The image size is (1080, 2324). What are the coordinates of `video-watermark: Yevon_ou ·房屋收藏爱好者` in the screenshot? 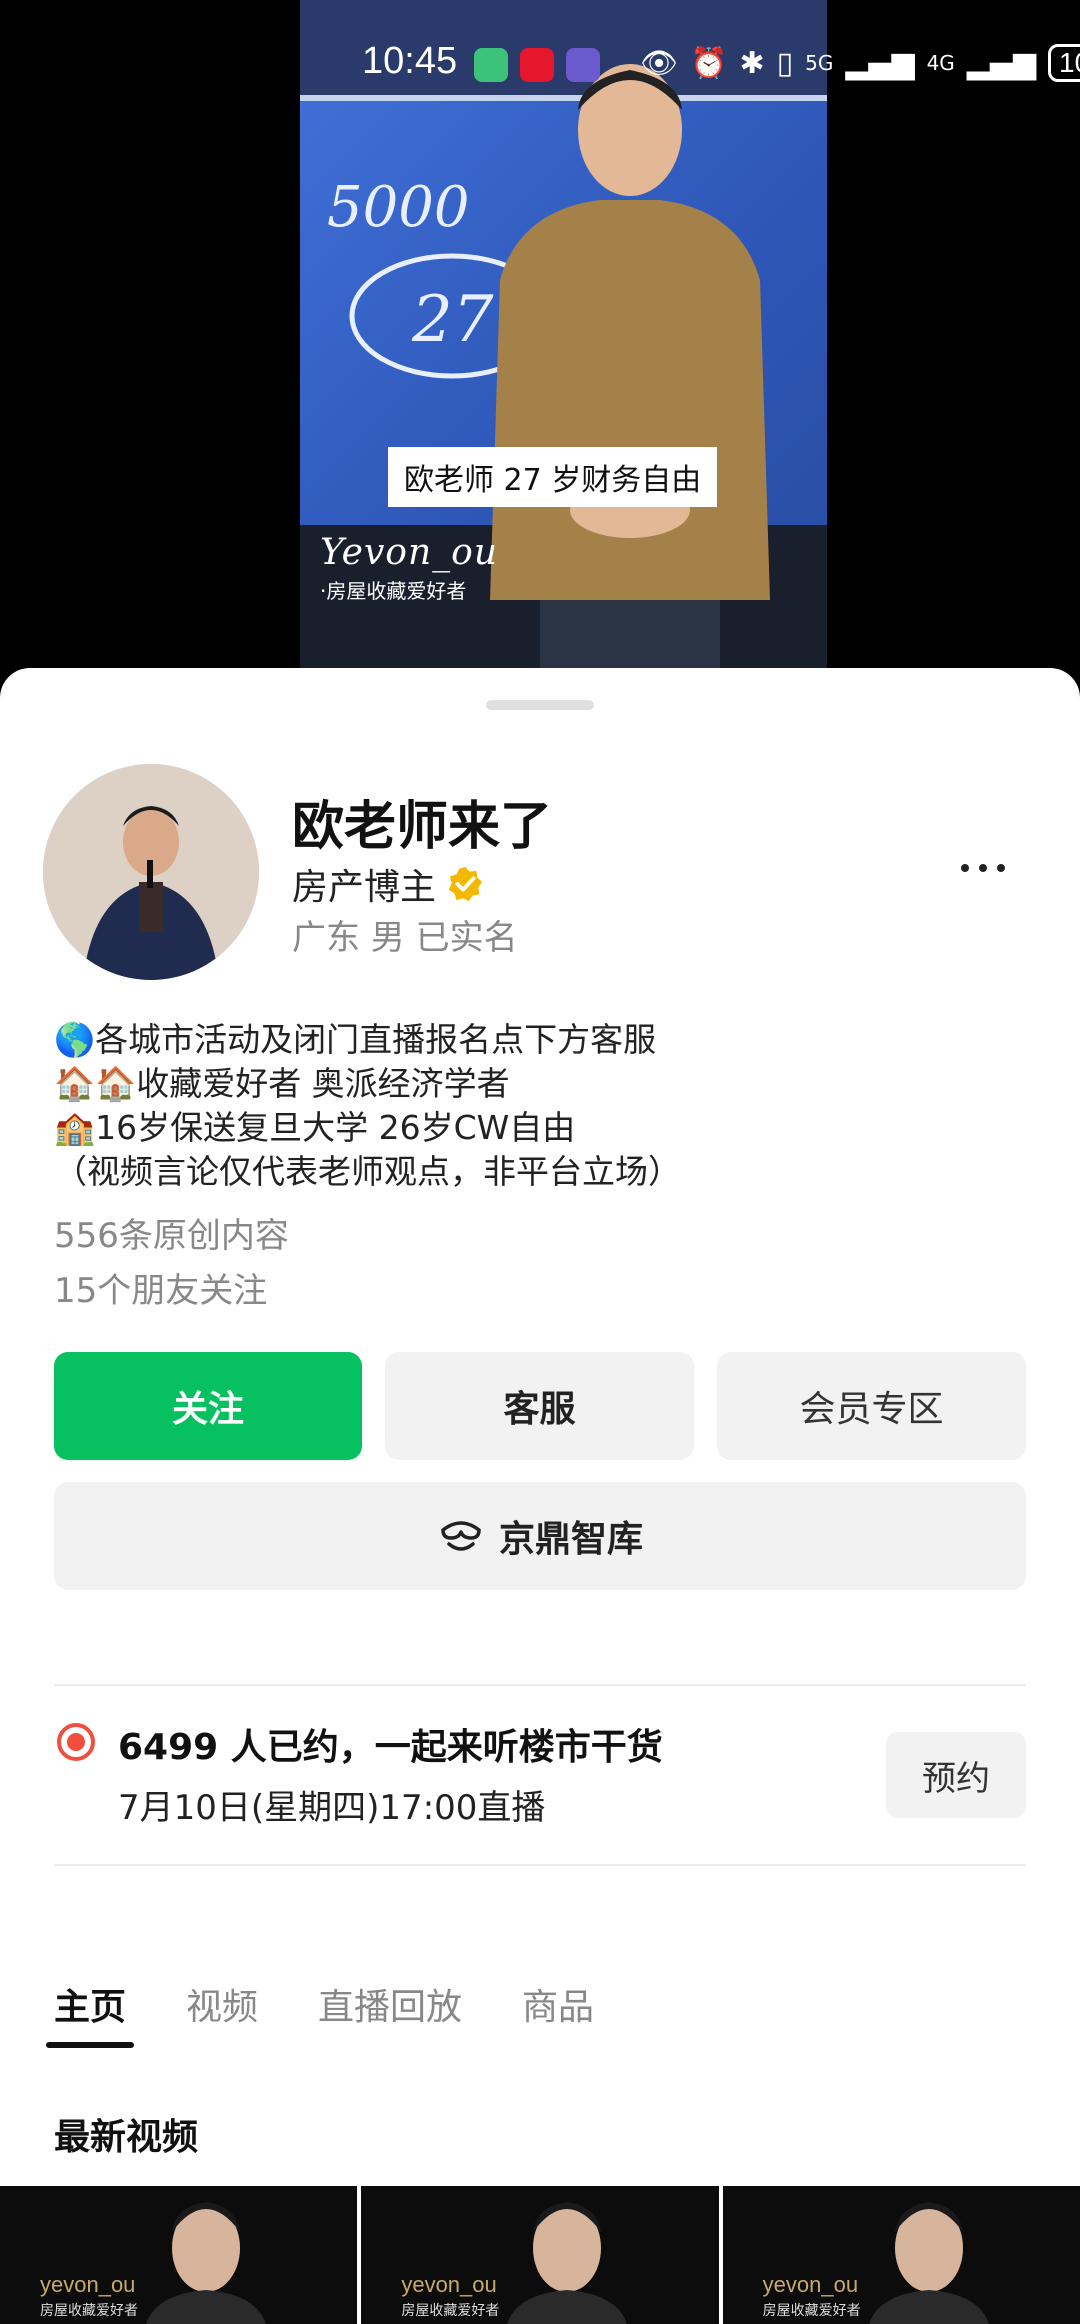 It's located at (409, 568).